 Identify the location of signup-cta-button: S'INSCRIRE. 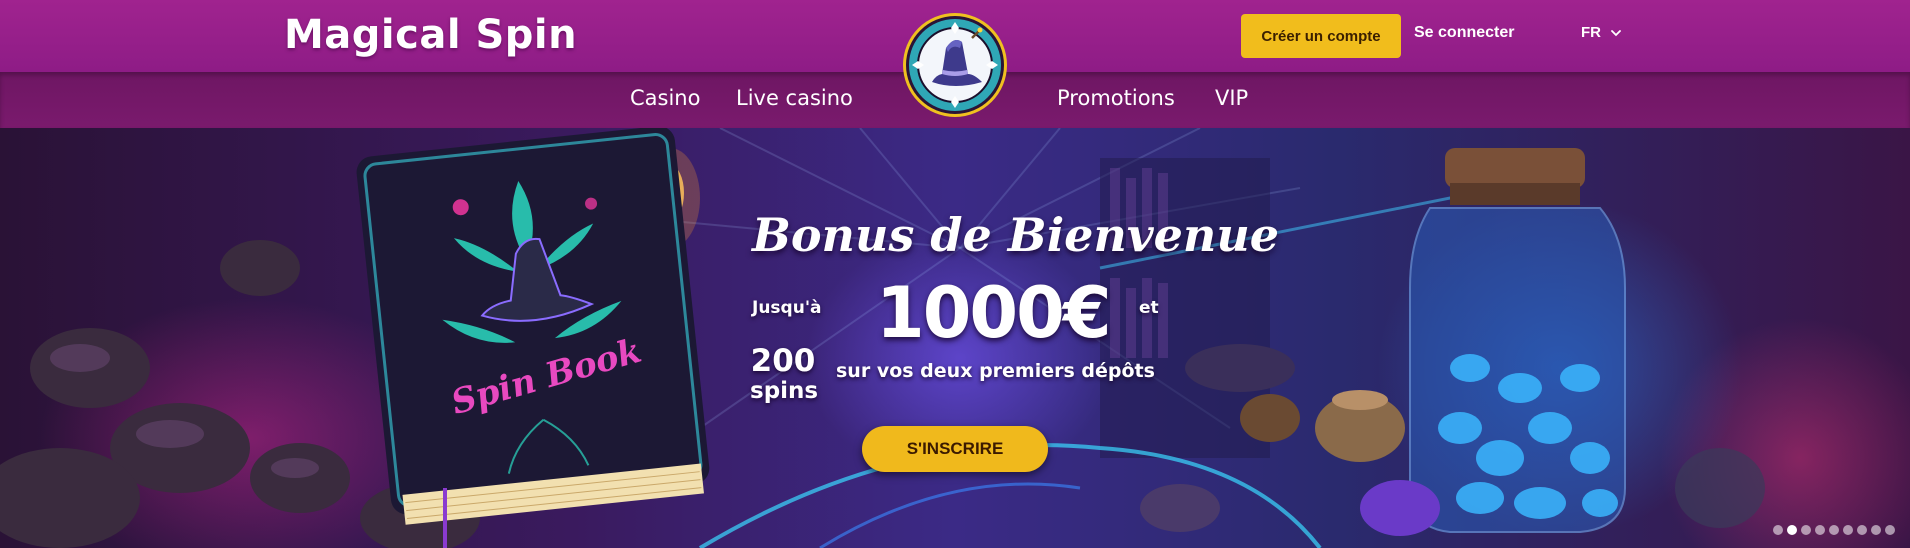
(955, 449).